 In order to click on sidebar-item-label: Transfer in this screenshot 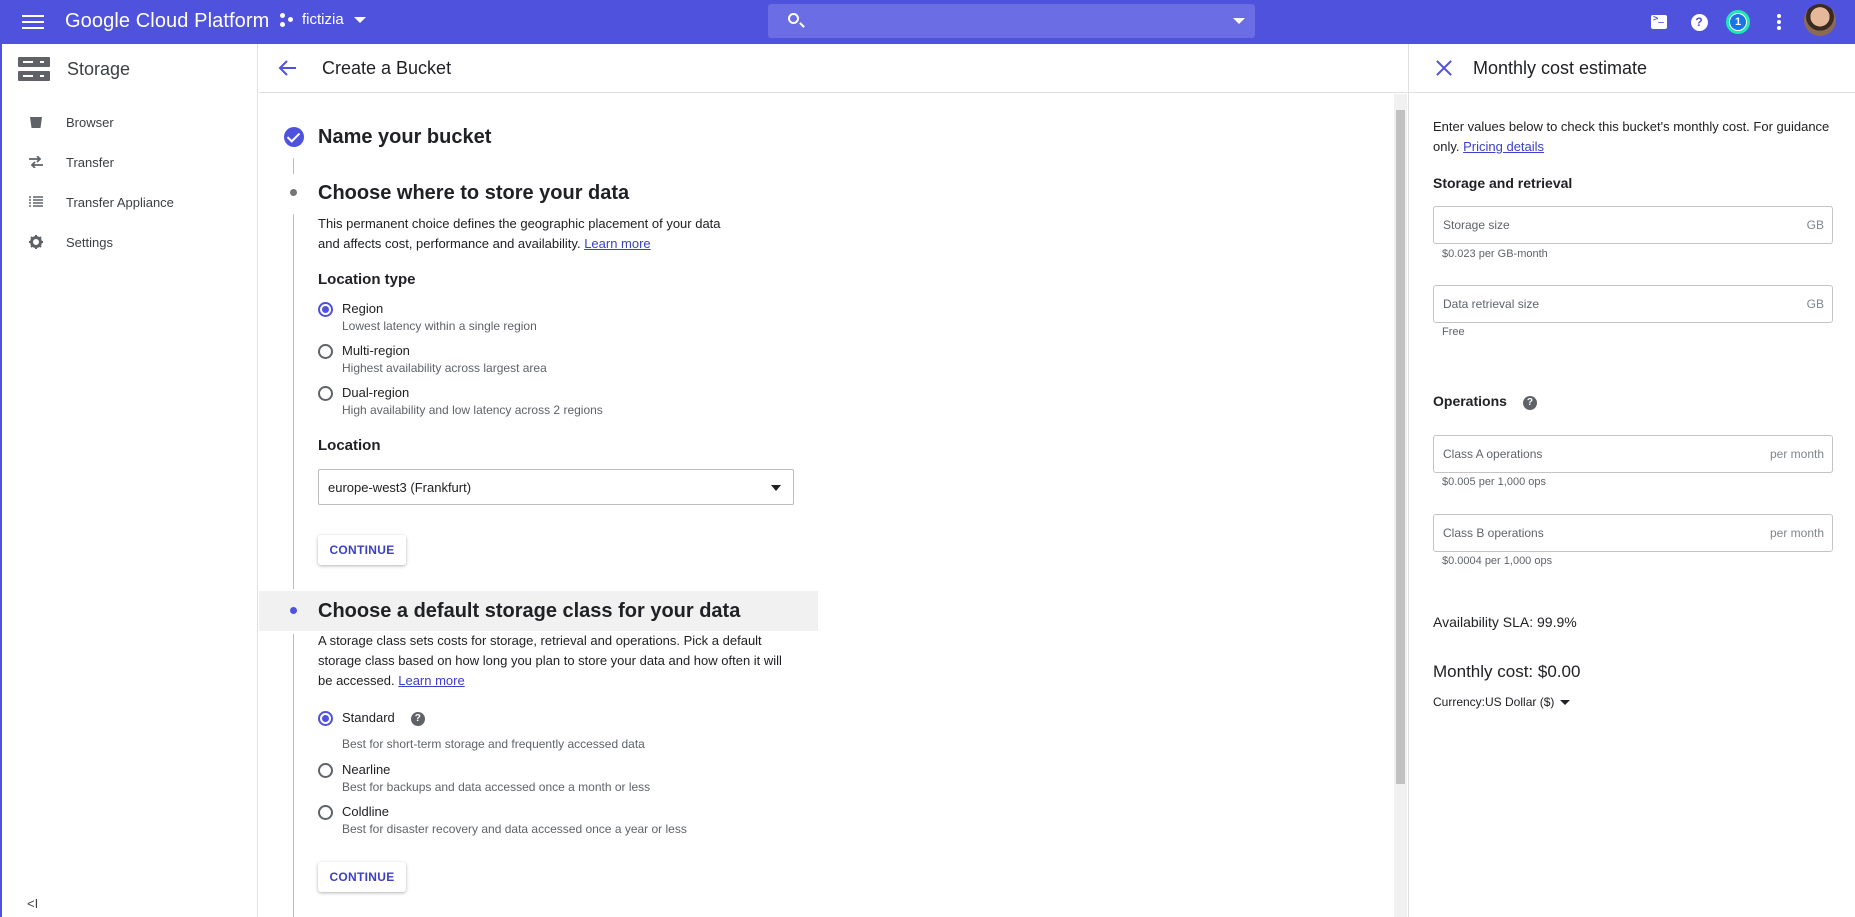, I will do `click(90, 162)`.